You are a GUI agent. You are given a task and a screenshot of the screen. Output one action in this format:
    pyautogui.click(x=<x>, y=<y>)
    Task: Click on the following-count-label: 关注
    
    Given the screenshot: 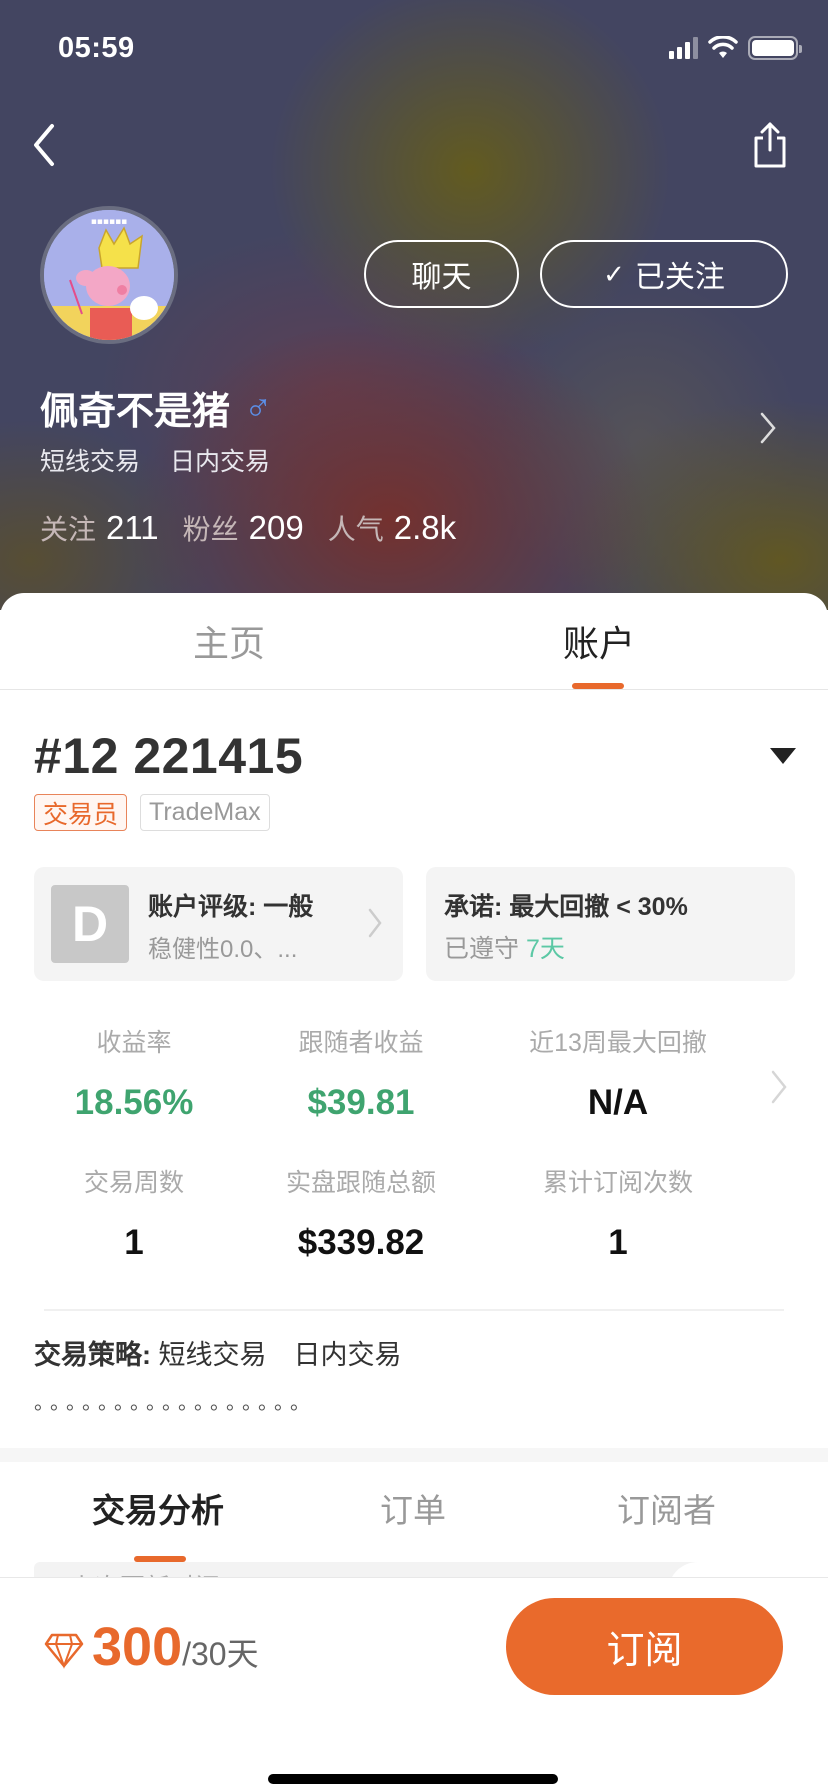 What is the action you would take?
    pyautogui.click(x=68, y=529)
    